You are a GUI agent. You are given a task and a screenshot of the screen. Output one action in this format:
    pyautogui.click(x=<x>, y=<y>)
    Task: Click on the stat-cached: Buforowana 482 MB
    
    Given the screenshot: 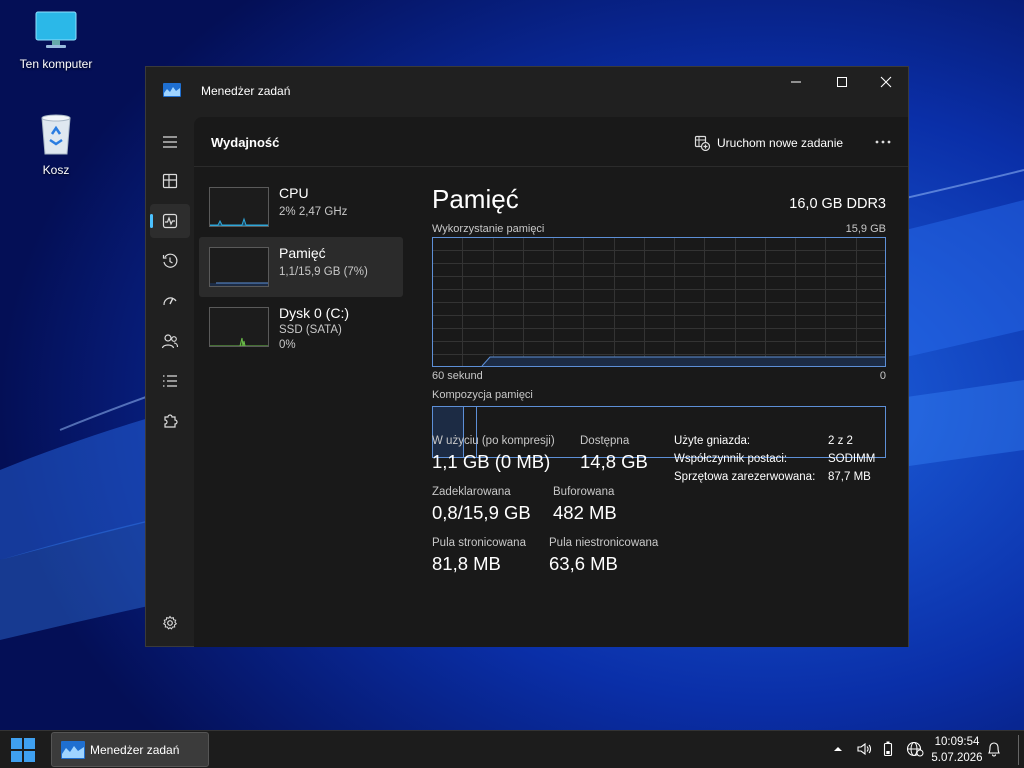 What is the action you would take?
    pyautogui.click(x=585, y=505)
    